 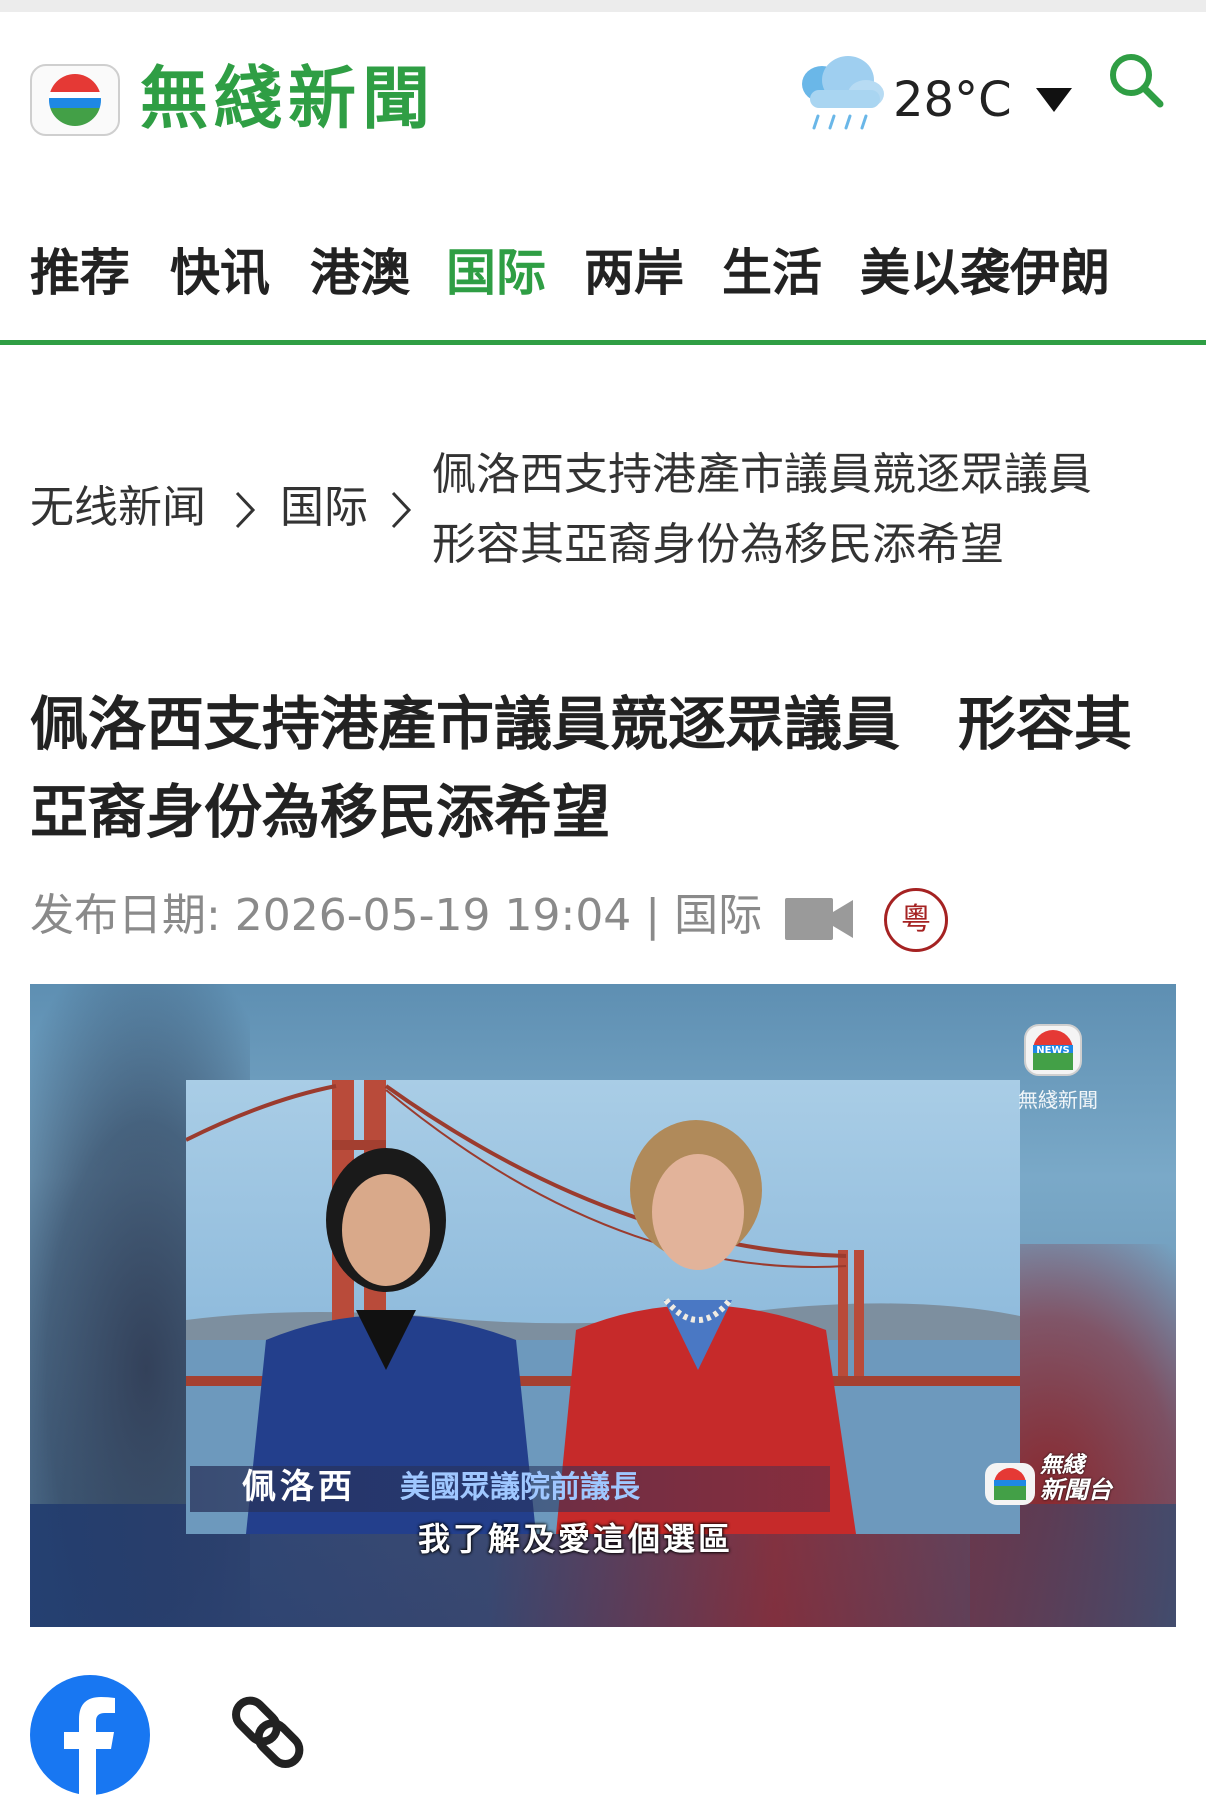 What do you see at coordinates (819, 921) in the screenshot?
I see `video-camera-icon` at bounding box center [819, 921].